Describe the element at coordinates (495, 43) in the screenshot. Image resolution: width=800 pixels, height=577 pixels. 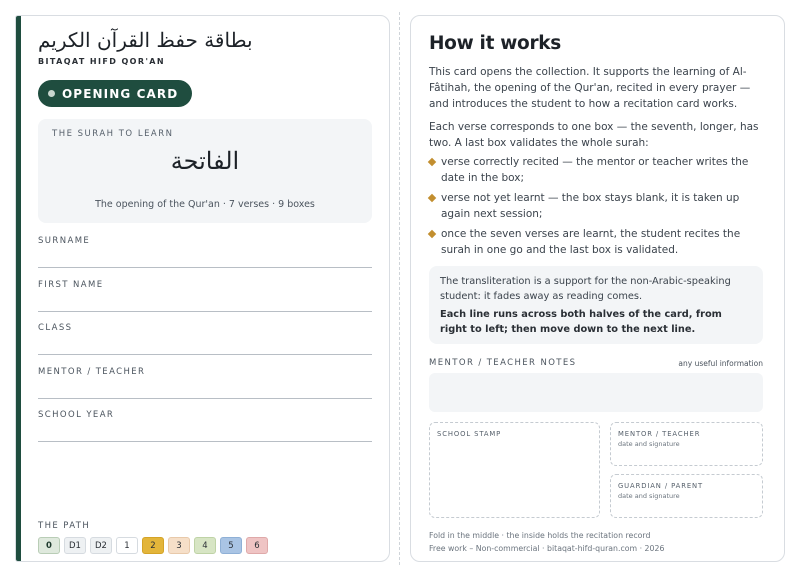
I see `page-title: How it works` at that location.